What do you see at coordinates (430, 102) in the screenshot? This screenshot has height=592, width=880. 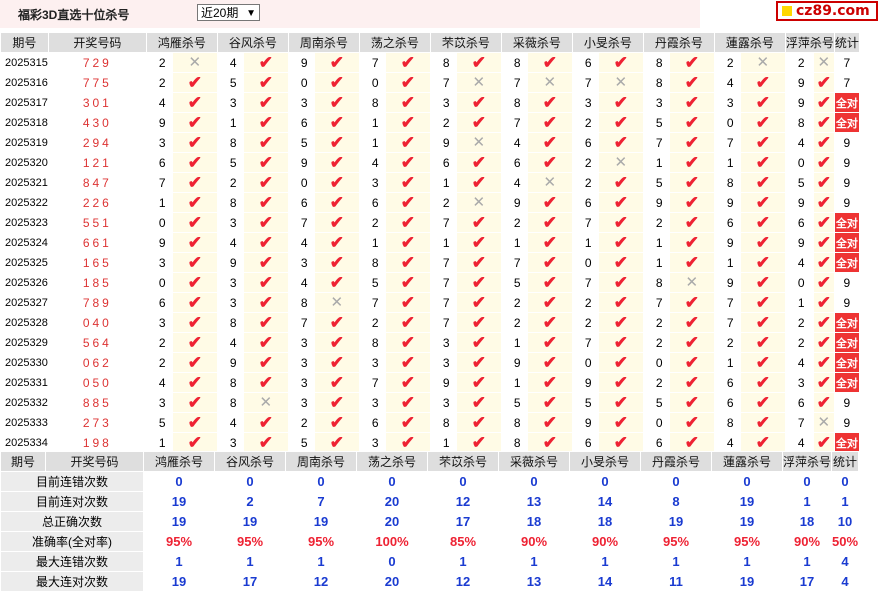 I see `table-row: 2025317 301 4 ✔ 3 ✔ 3 ✔ 8 ✔ 3 ✔ 8 ✔ 3 ✔ 3 ✔ 3 ✔ 9 ✔ 全对` at bounding box center [430, 102].